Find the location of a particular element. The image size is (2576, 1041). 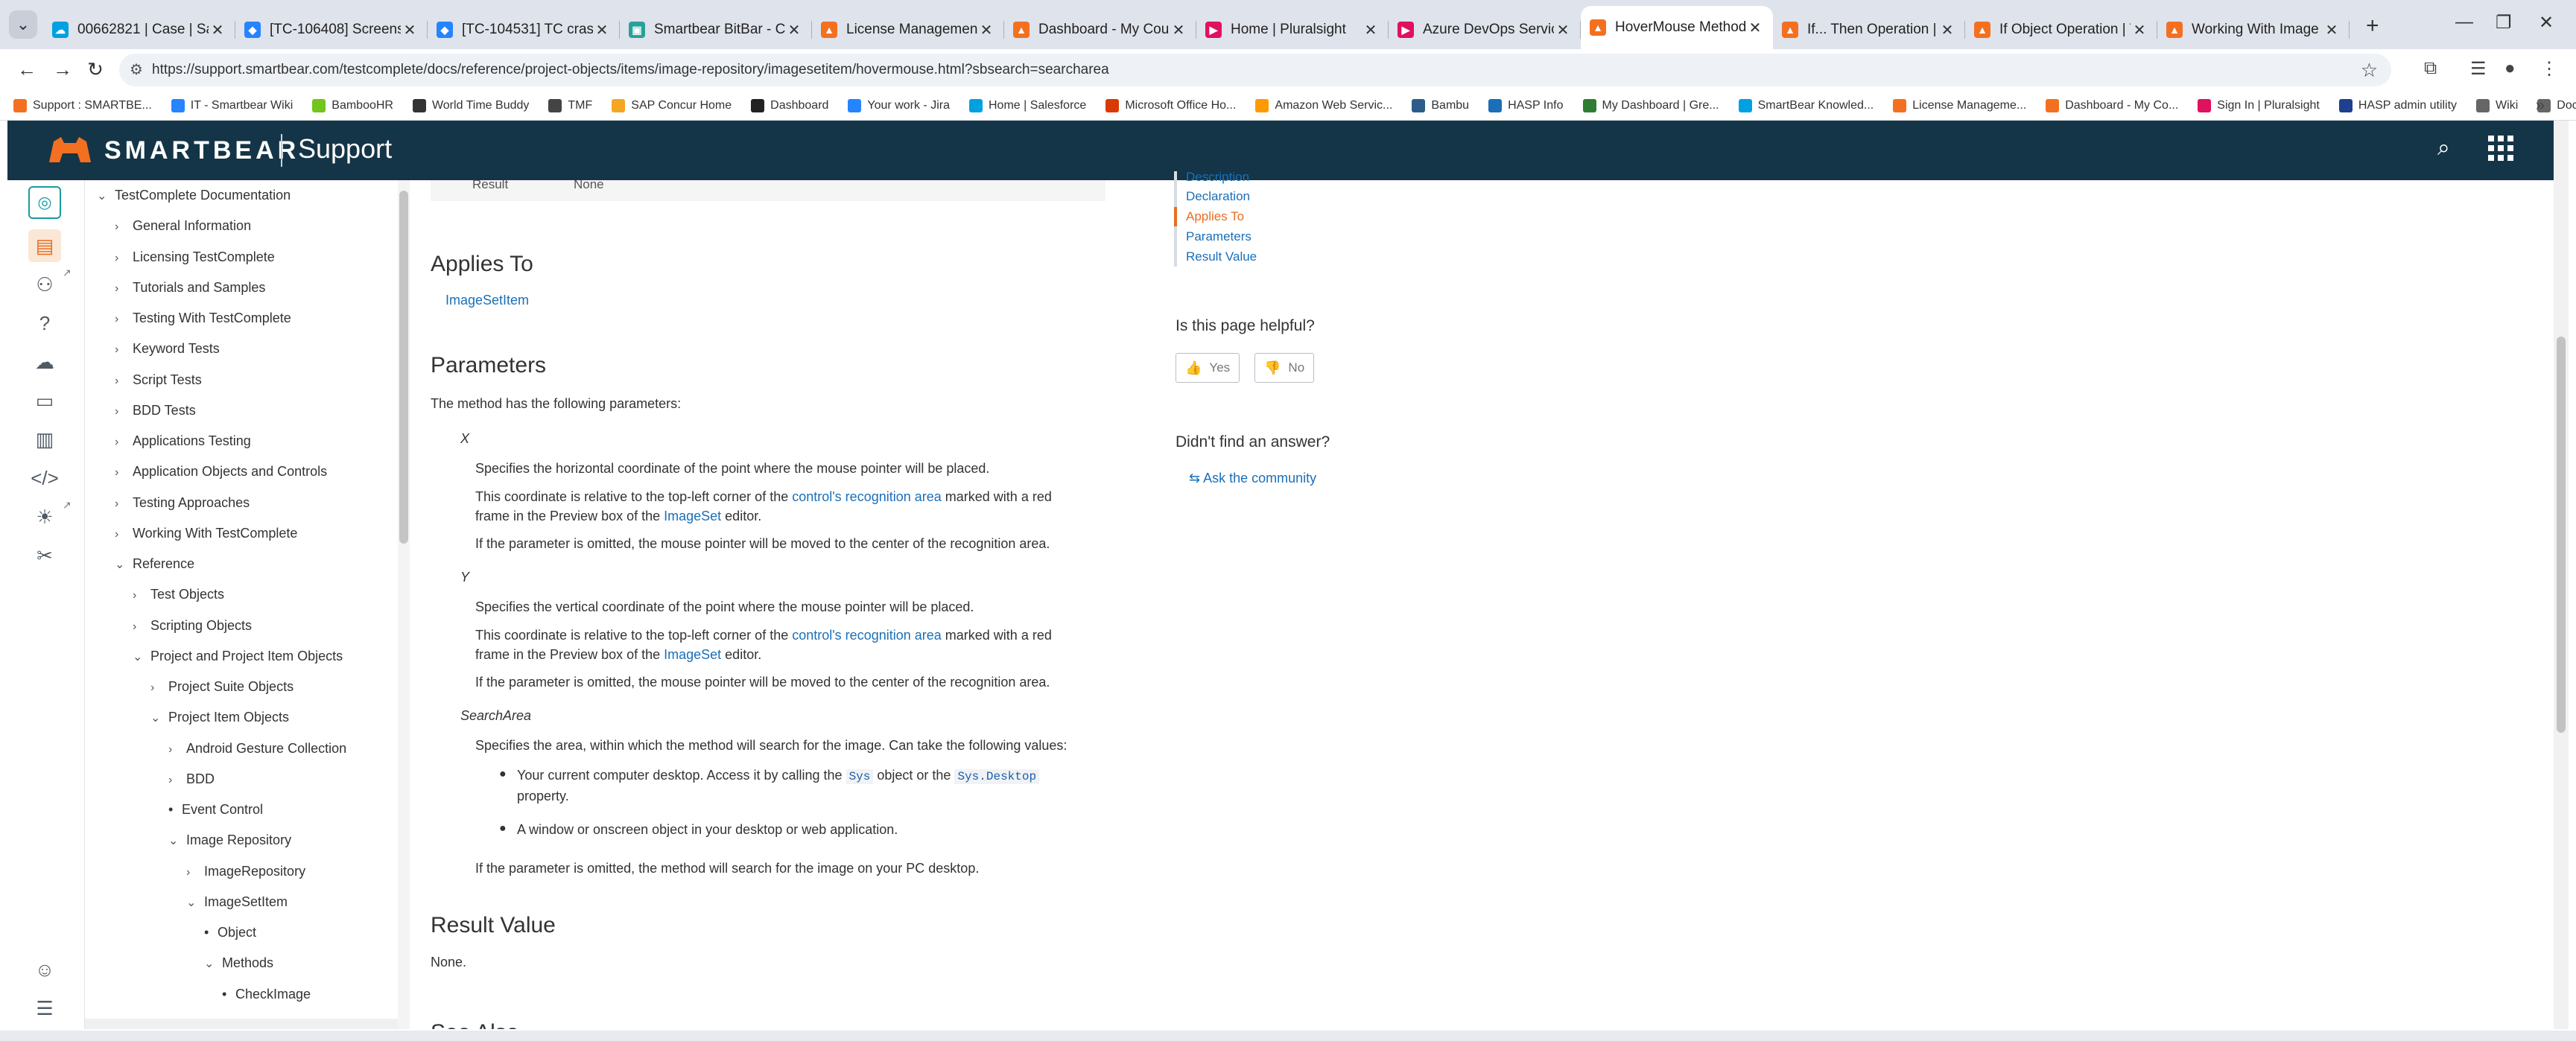

browser-tab: ▲ If... Then Operation | Testi✕ is located at coordinates (1869, 29).